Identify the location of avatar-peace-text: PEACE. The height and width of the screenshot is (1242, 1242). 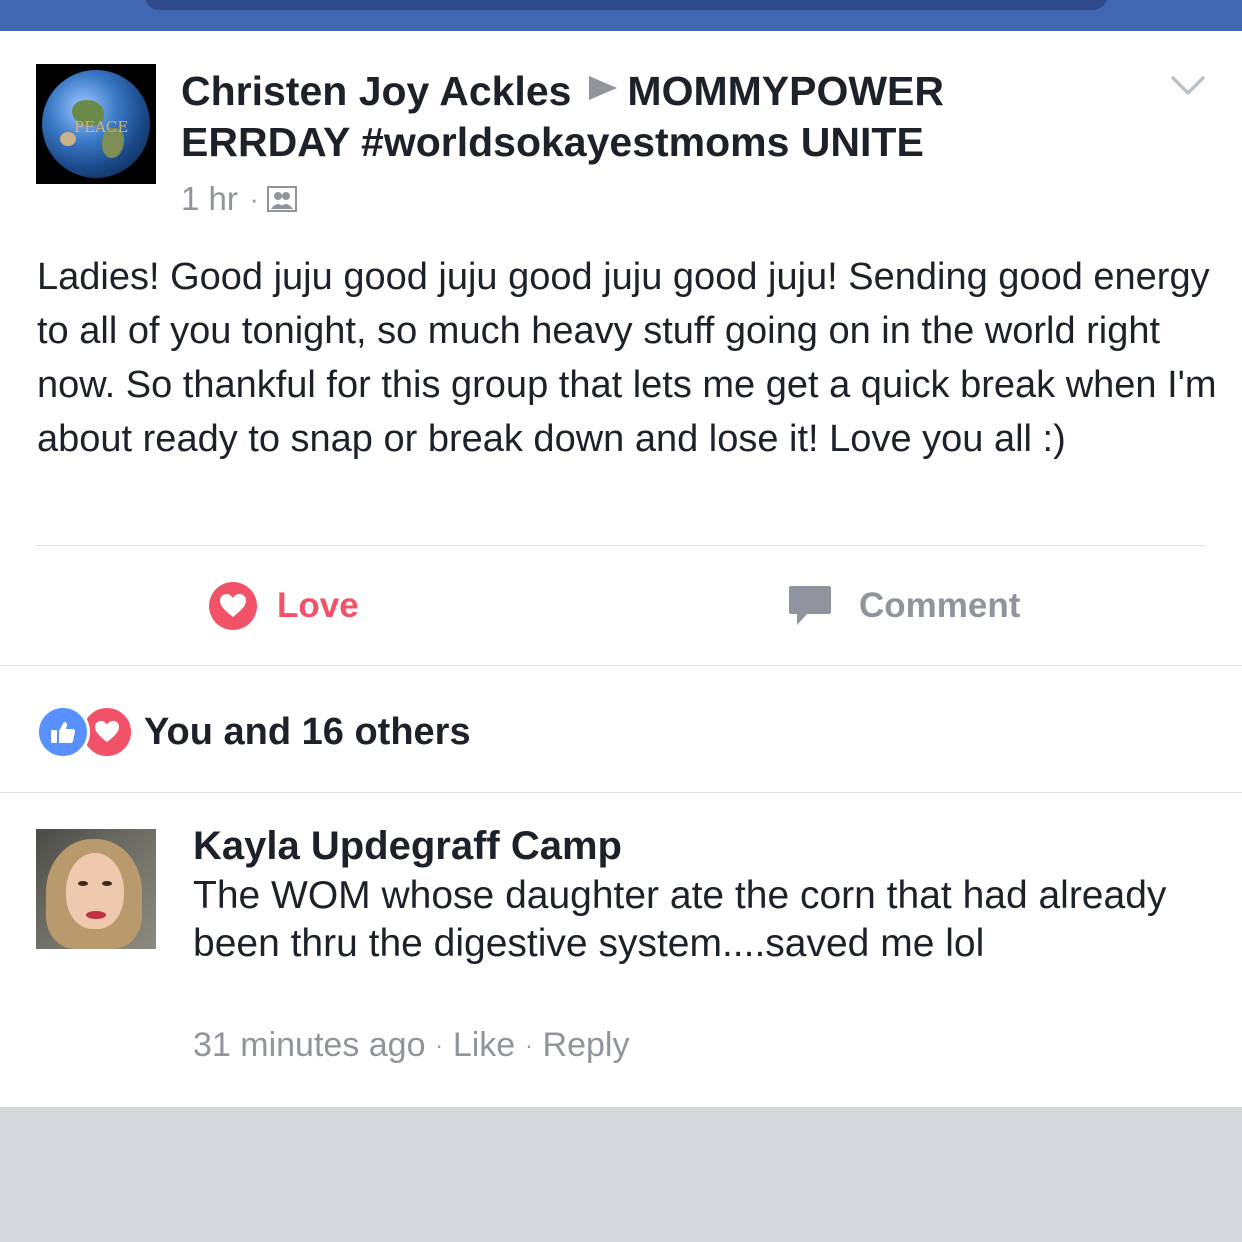
(101, 127).